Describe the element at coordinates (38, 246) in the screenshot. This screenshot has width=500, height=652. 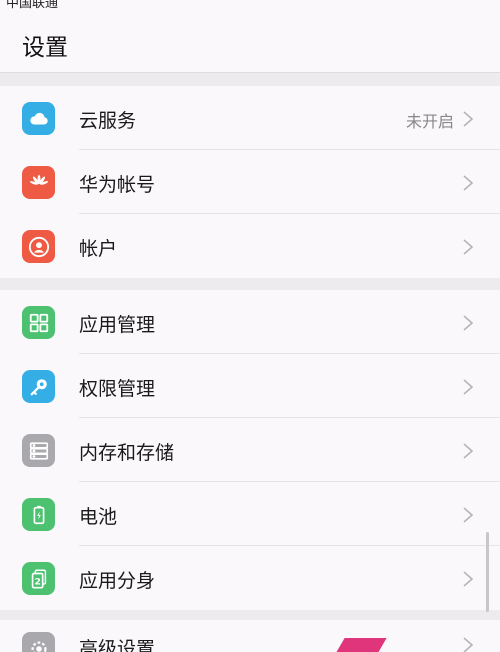
I see `user-icon` at that location.